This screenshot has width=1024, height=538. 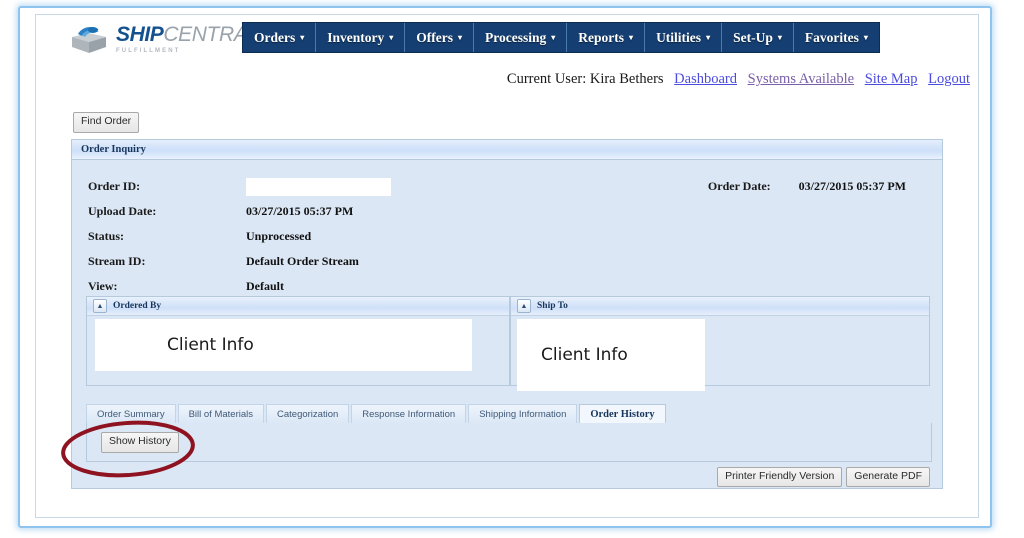 I want to click on nav-label: Favorites, so click(x=831, y=37).